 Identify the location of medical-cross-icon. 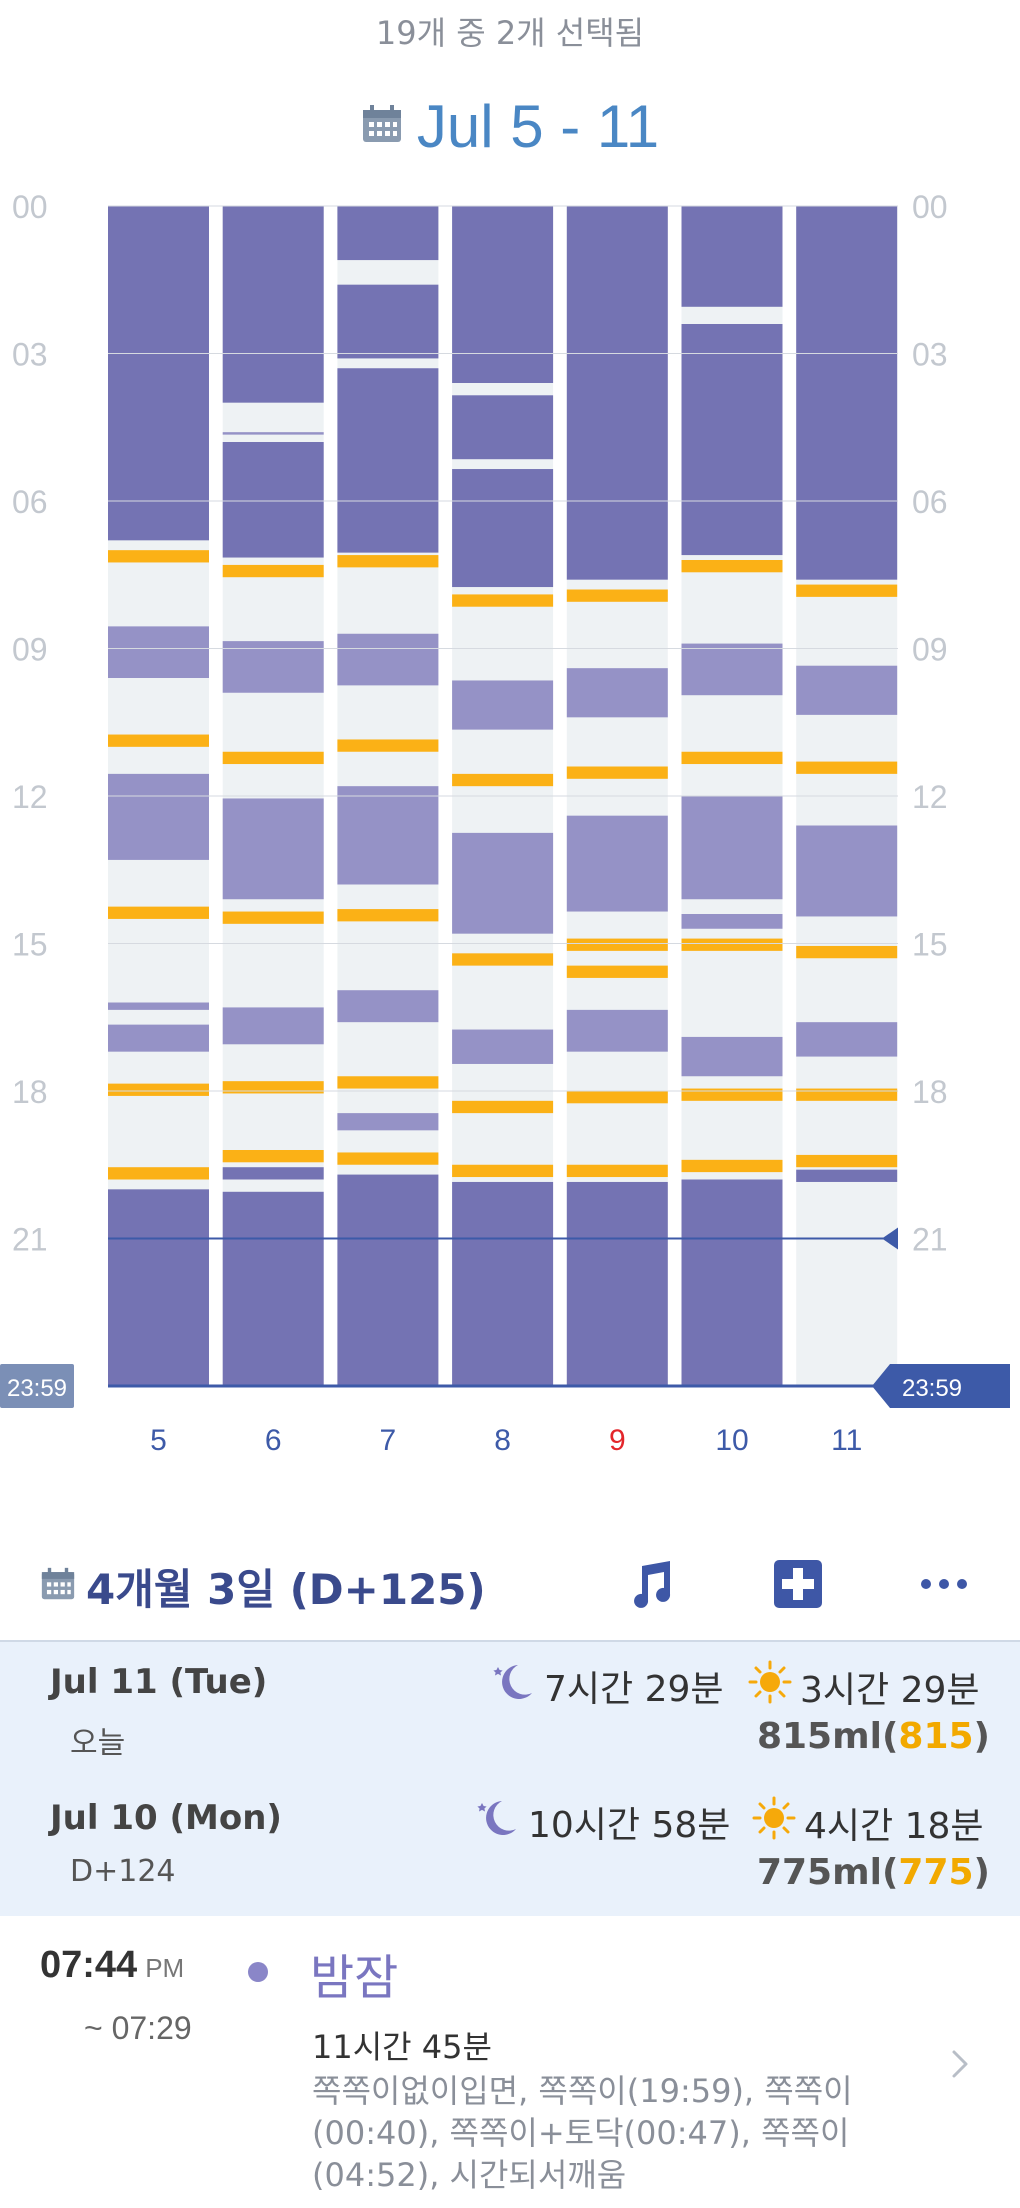
(798, 1584).